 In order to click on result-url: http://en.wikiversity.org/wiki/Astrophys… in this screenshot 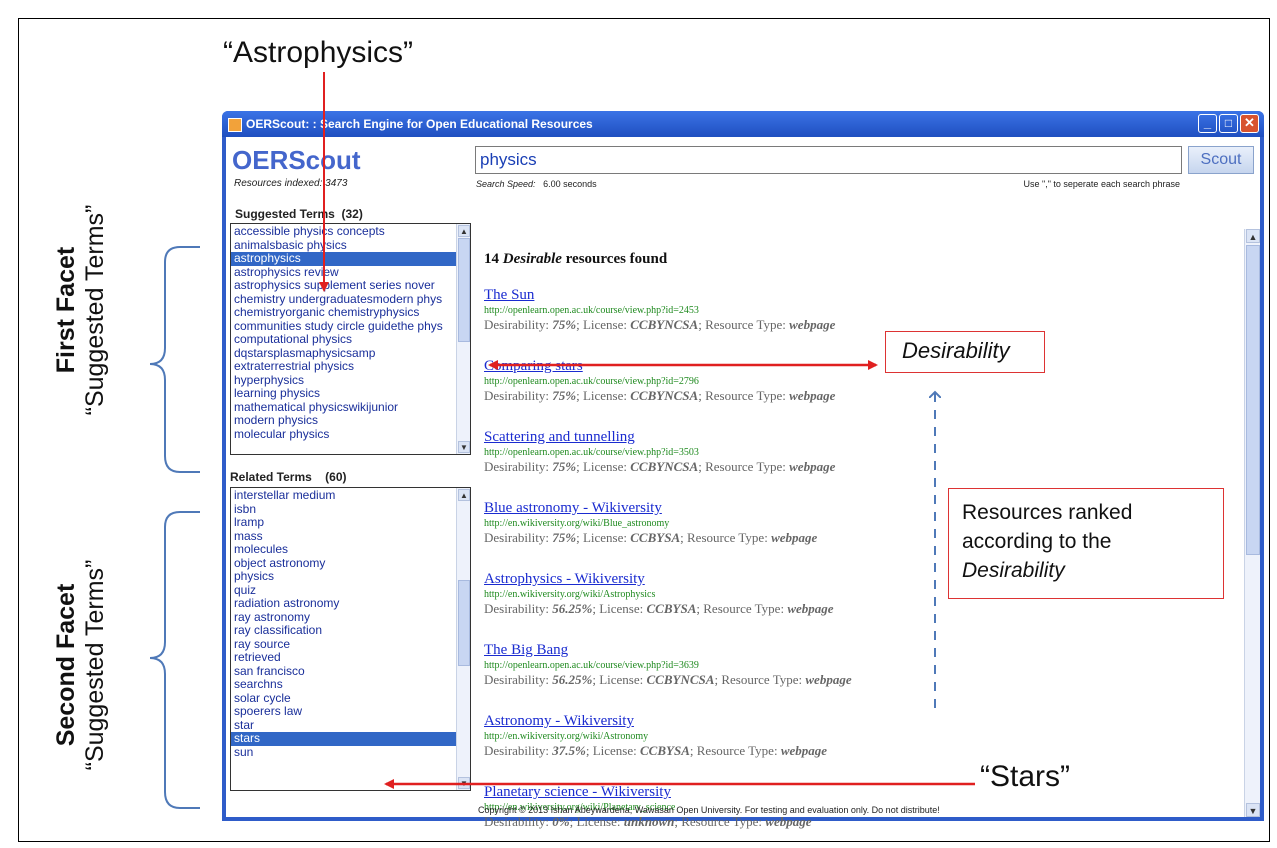, I will do `click(659, 594)`.